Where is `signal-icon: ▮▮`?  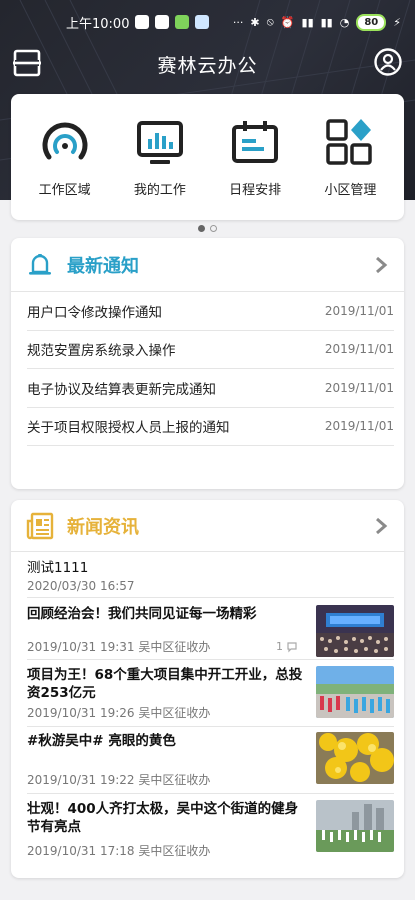
signal-icon: ▮▮ is located at coordinates (307, 22).